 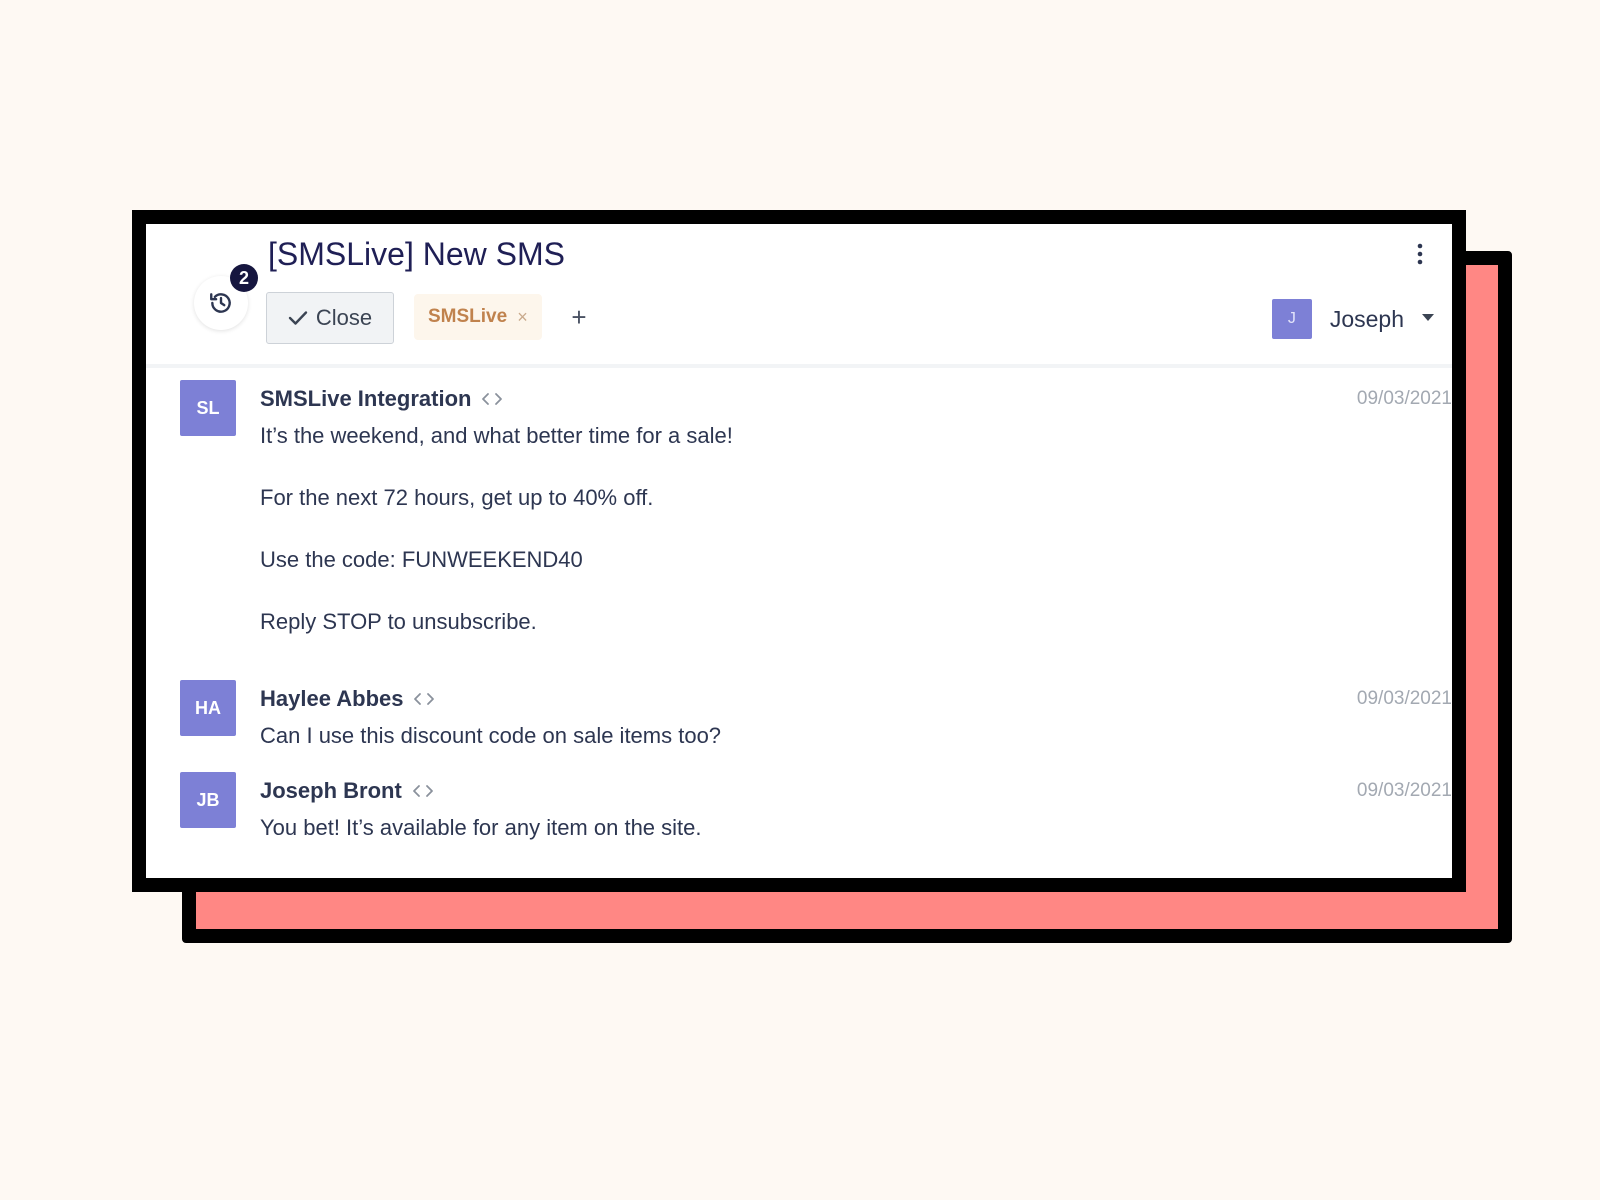 What do you see at coordinates (579, 317) in the screenshot?
I see `add-tag-button: +` at bounding box center [579, 317].